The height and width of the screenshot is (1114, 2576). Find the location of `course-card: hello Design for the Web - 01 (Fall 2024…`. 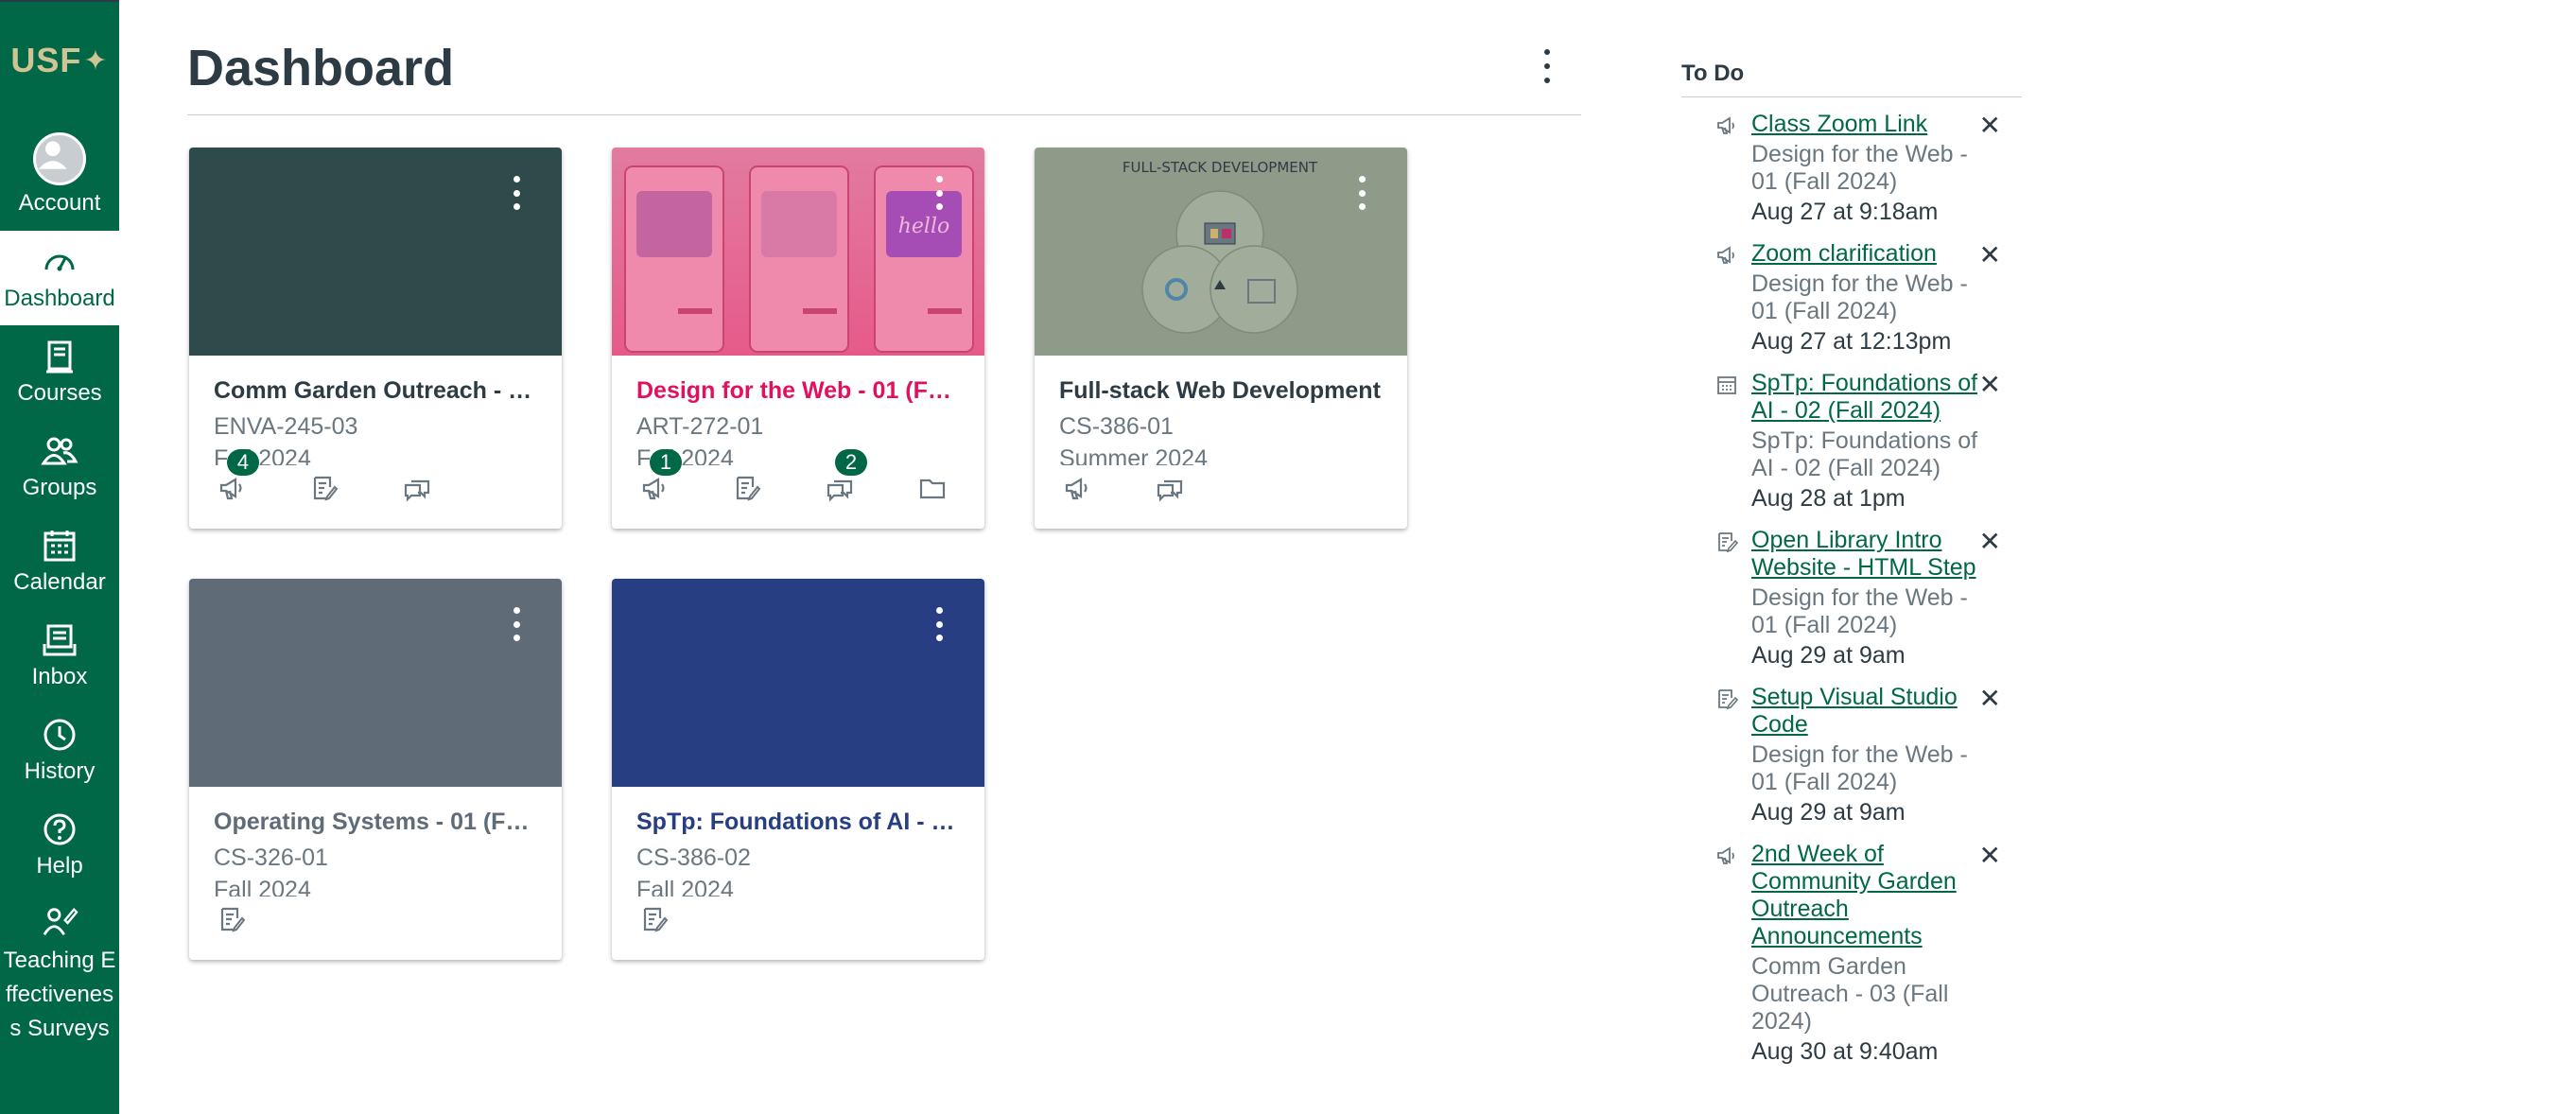

course-card: hello Design for the Web - 01 (Fall 2024… is located at coordinates (798, 338).